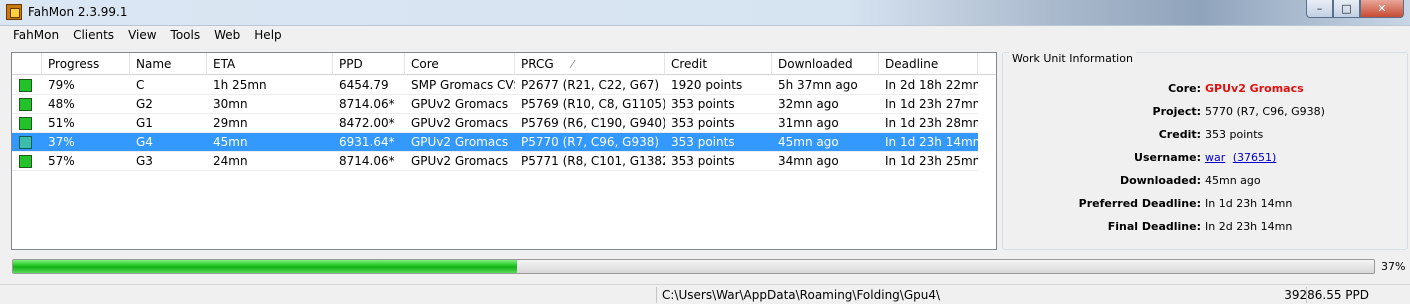 The image size is (1410, 304). Describe the element at coordinates (593, 161) in the screenshot. I see `cell-prcg: P5771 (R8, C101, G1382)` at that location.